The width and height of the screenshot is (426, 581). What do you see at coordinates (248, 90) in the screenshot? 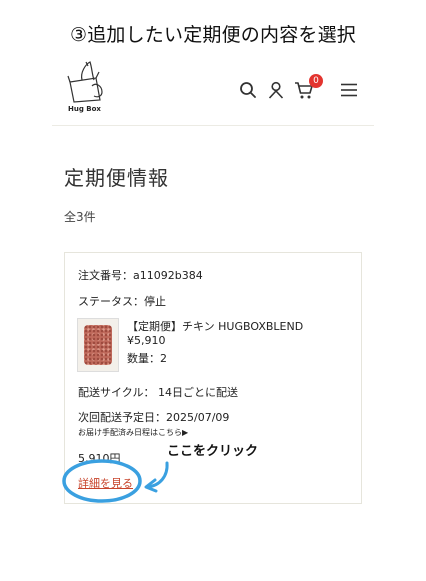
I see `search-icon` at bounding box center [248, 90].